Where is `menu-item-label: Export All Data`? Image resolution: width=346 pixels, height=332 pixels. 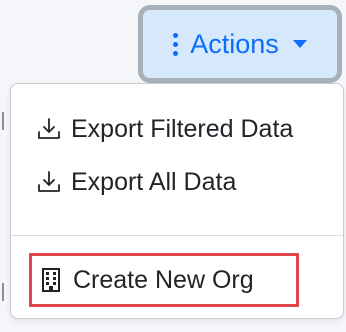
menu-item-label: Export All Data is located at coordinates (154, 181).